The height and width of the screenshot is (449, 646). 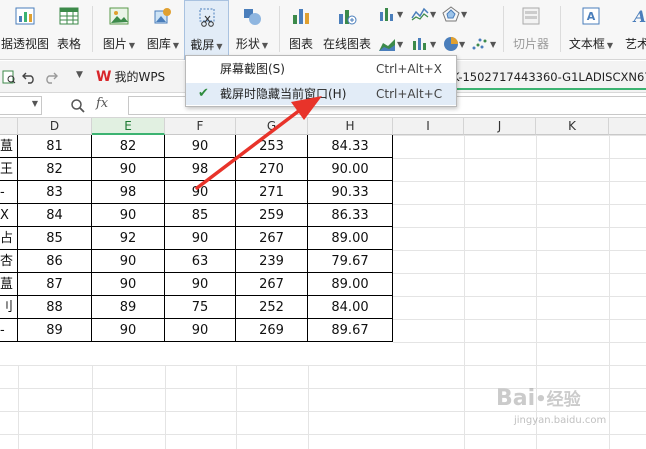 What do you see at coordinates (350, 261) in the screenshot?
I see `table-cell: 79.67` at bounding box center [350, 261].